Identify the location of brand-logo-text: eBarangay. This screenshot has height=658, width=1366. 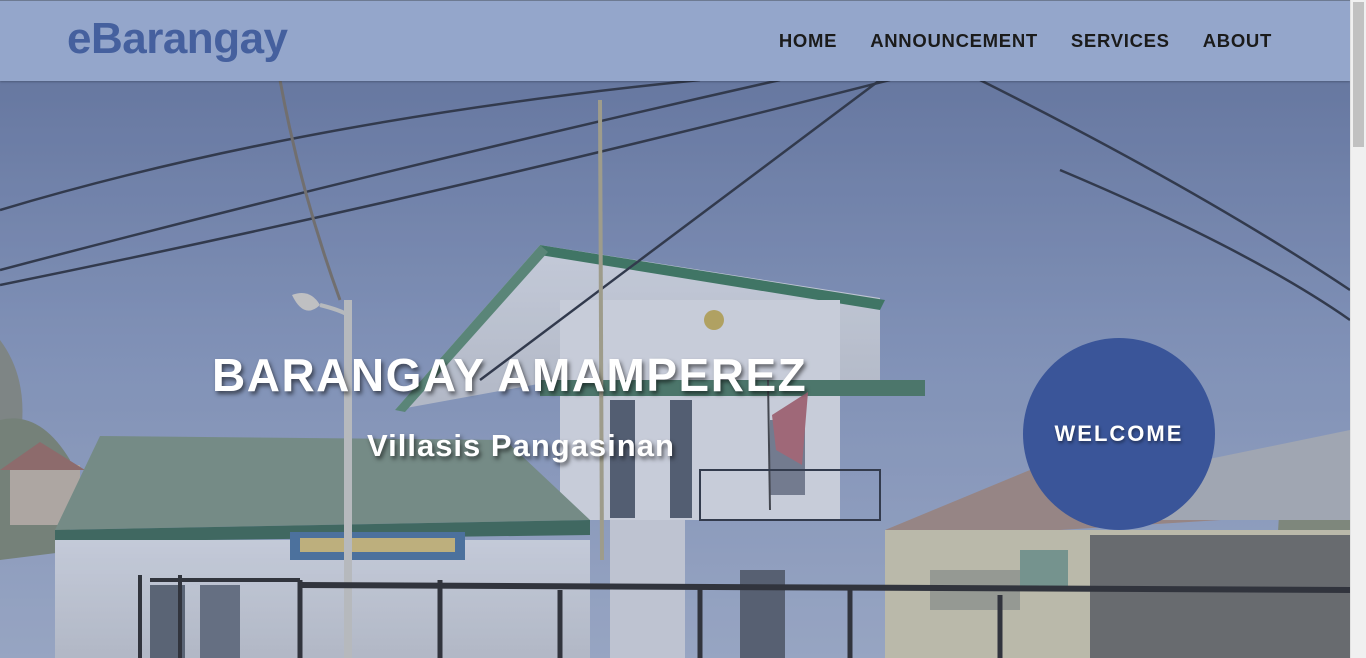
(177, 38).